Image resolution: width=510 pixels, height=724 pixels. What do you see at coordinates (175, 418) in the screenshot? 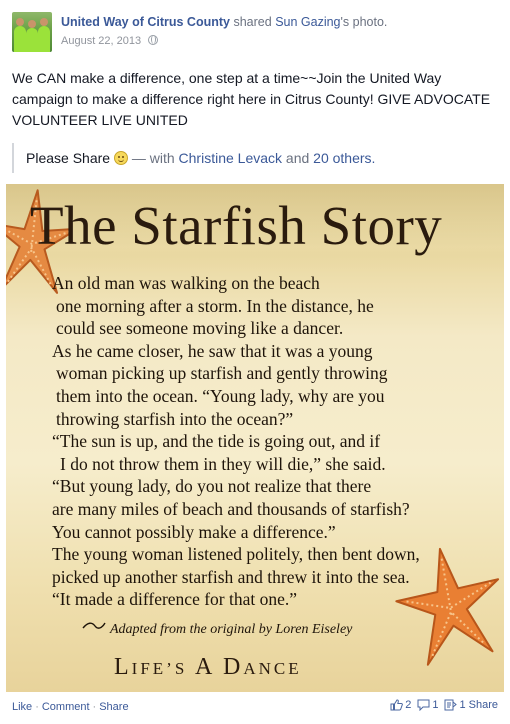
I see `story-line: throwing starfish into the ocean?”` at bounding box center [175, 418].